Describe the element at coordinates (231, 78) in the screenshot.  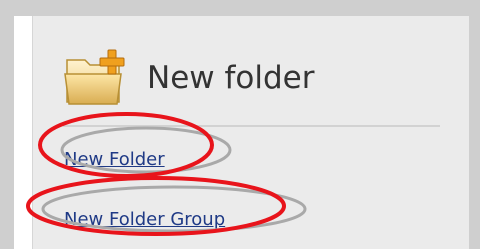
I see `panel-title: New folder` at that location.